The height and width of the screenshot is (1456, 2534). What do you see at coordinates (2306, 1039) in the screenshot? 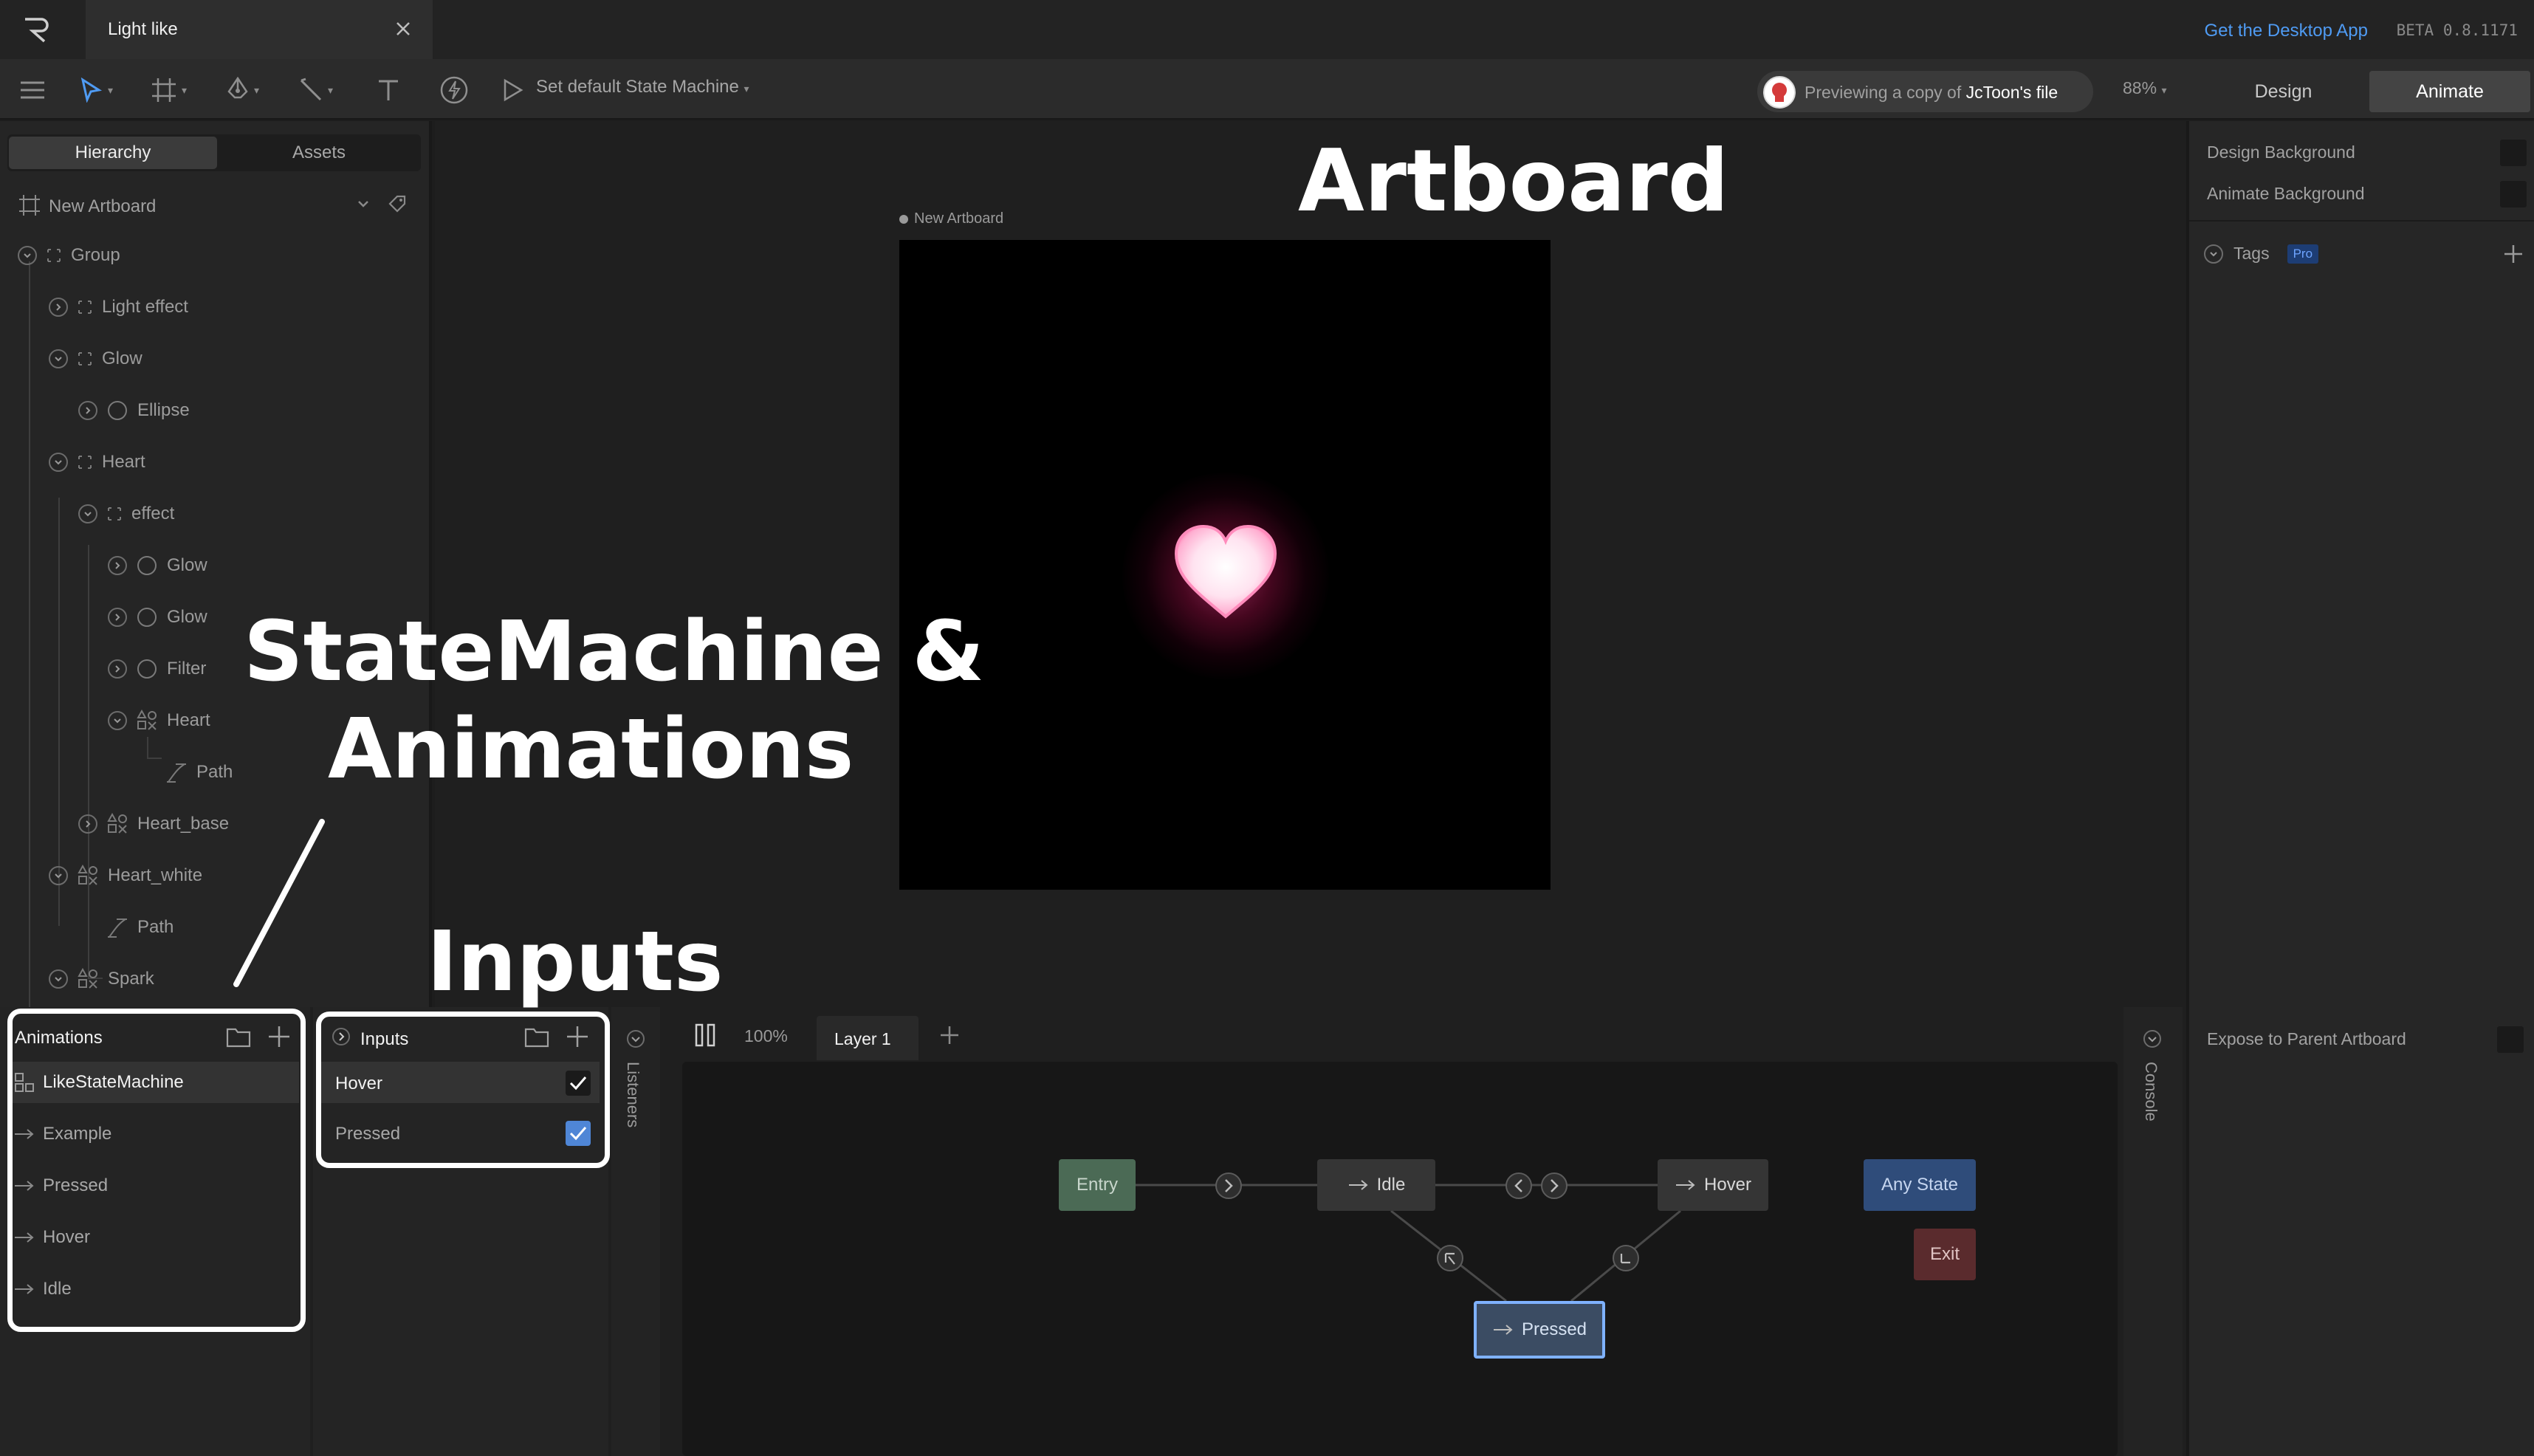
I see `expose-label: Expose to Parent Artboard` at bounding box center [2306, 1039].